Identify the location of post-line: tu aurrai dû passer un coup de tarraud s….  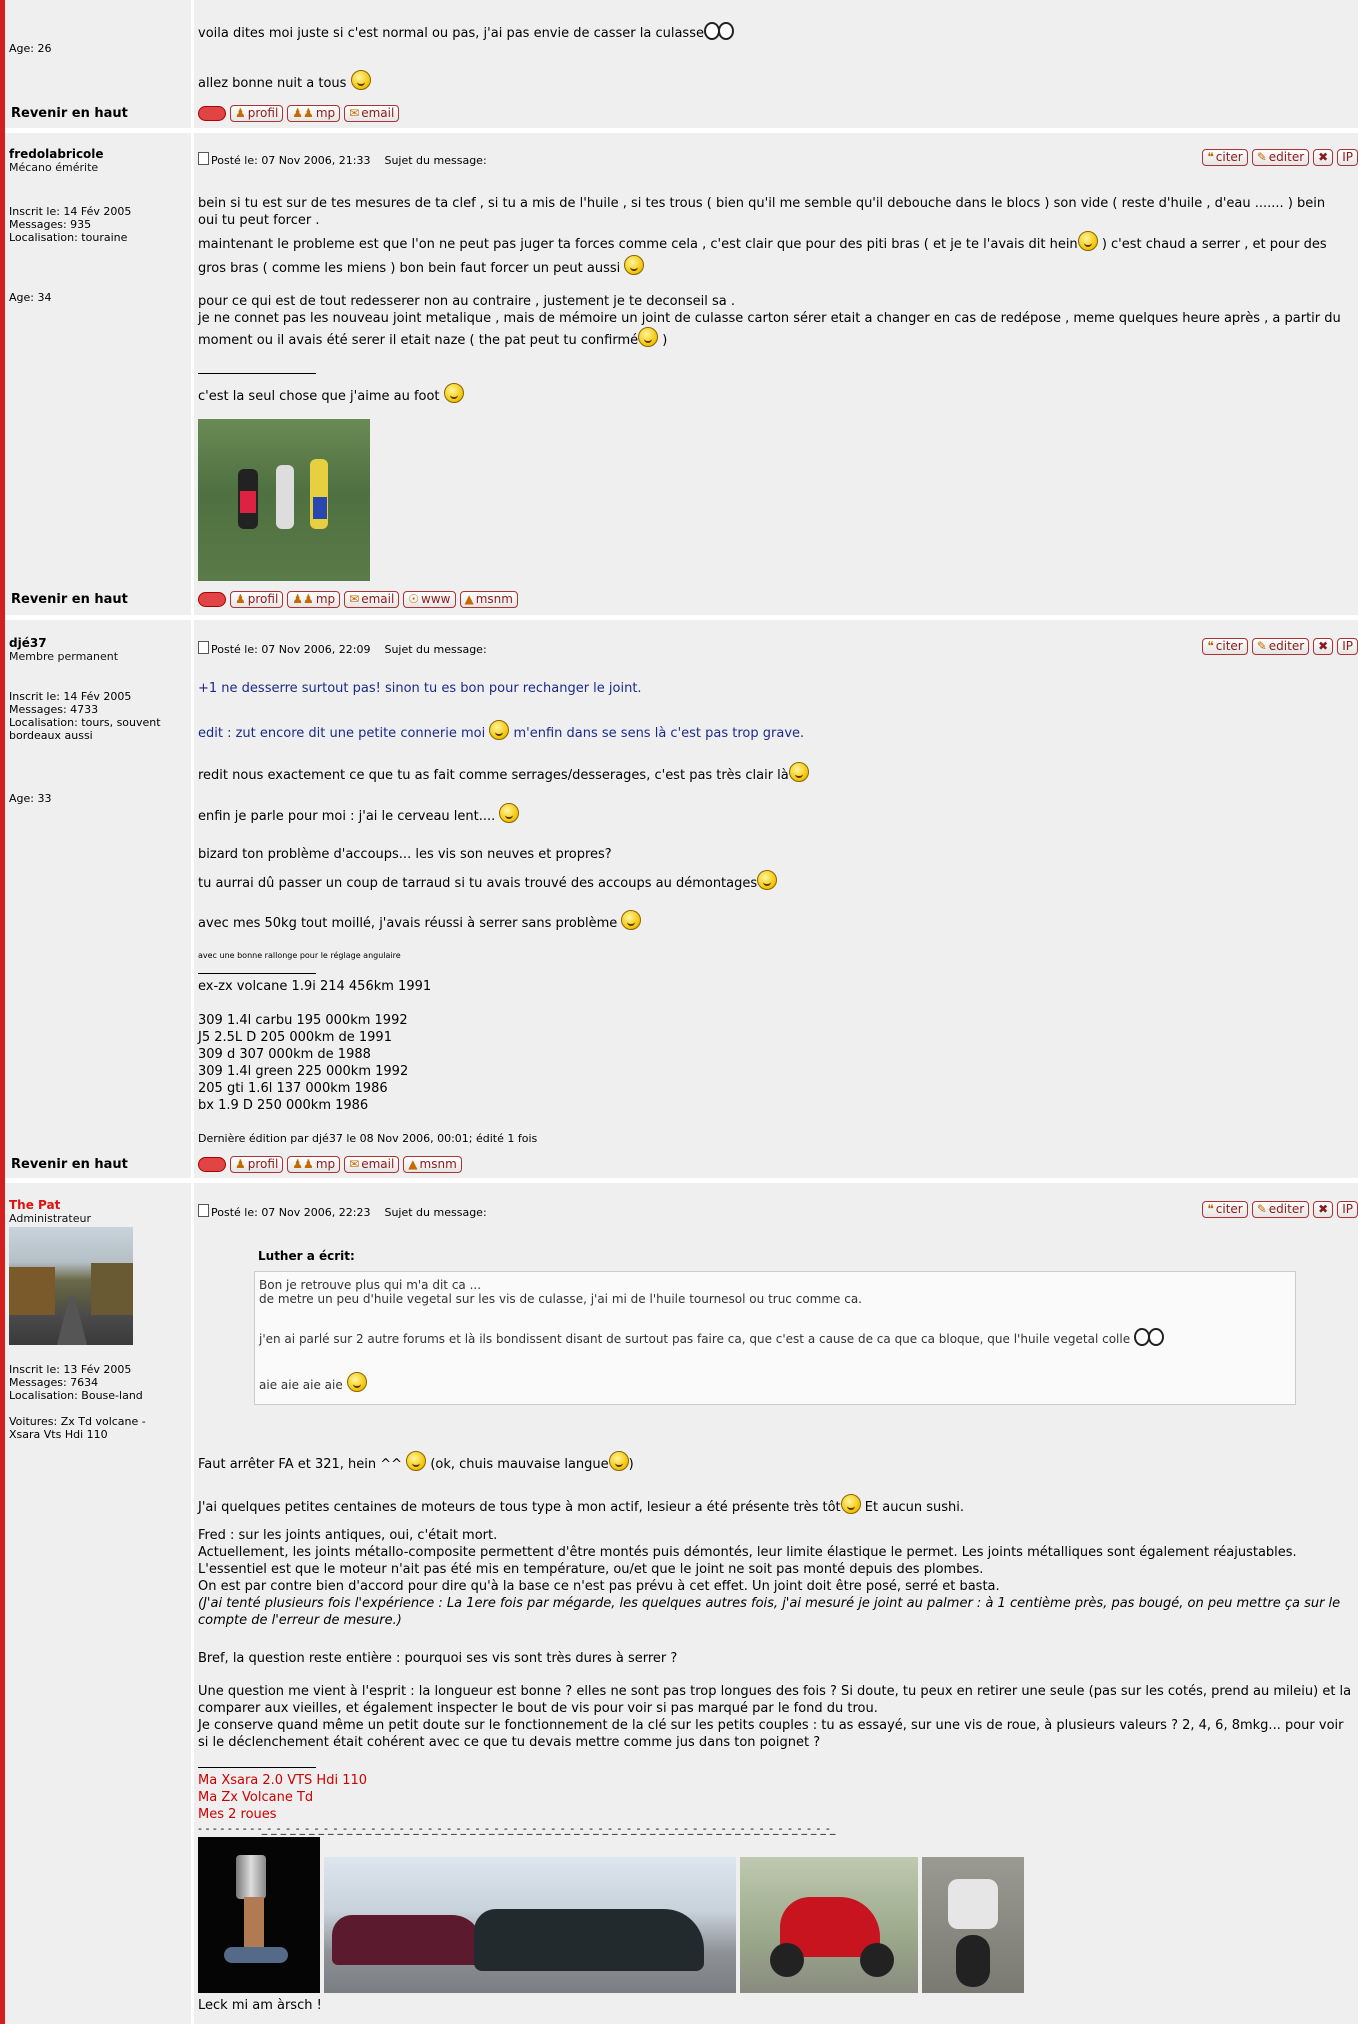
(488, 881).